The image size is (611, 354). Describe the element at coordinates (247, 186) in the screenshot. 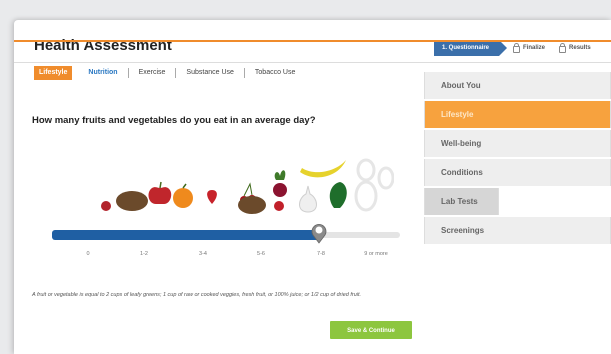

I see `fruits-vegetables-illustration` at that location.